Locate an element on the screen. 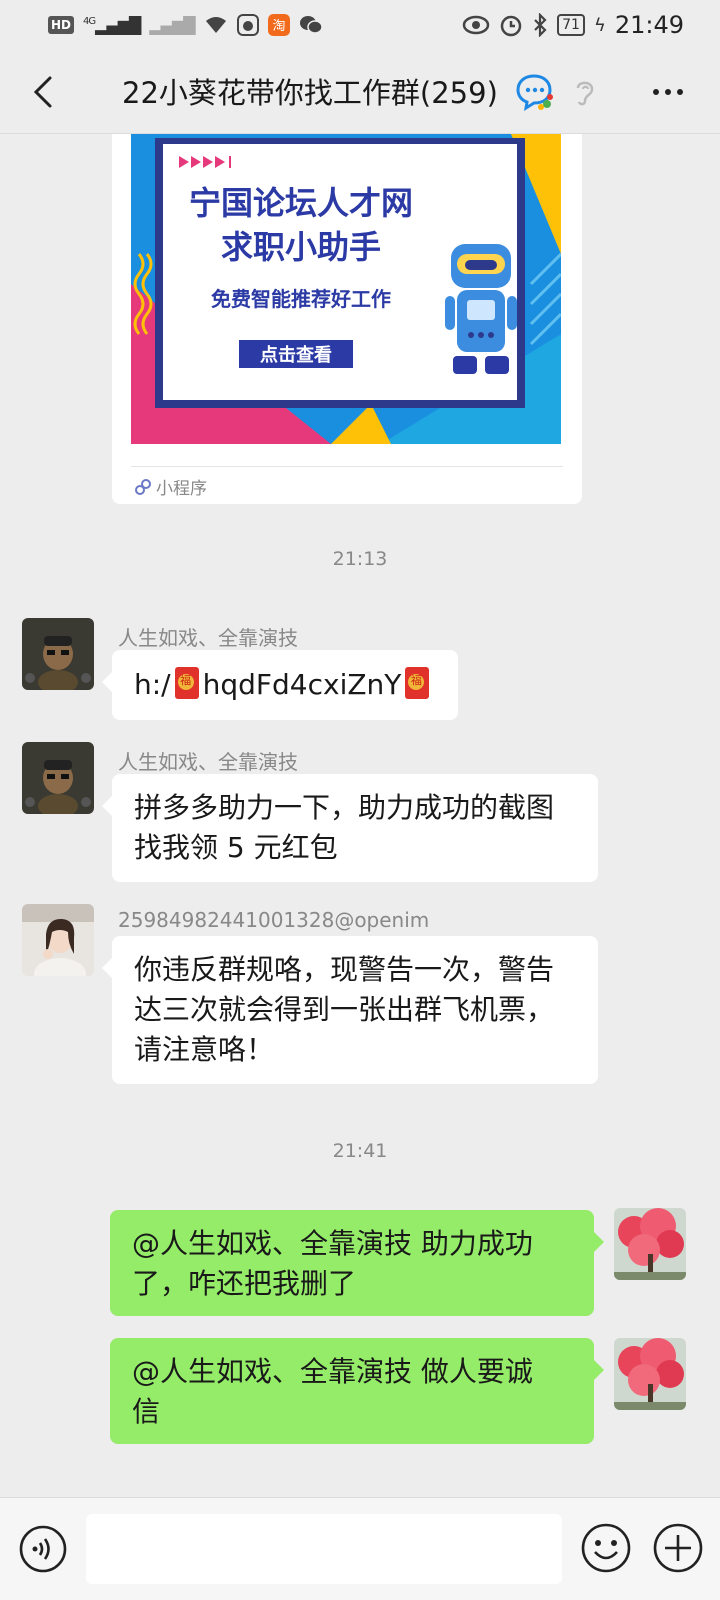 The height and width of the screenshot is (1600, 720). banner-button: 点击查看 is located at coordinates (296, 355).